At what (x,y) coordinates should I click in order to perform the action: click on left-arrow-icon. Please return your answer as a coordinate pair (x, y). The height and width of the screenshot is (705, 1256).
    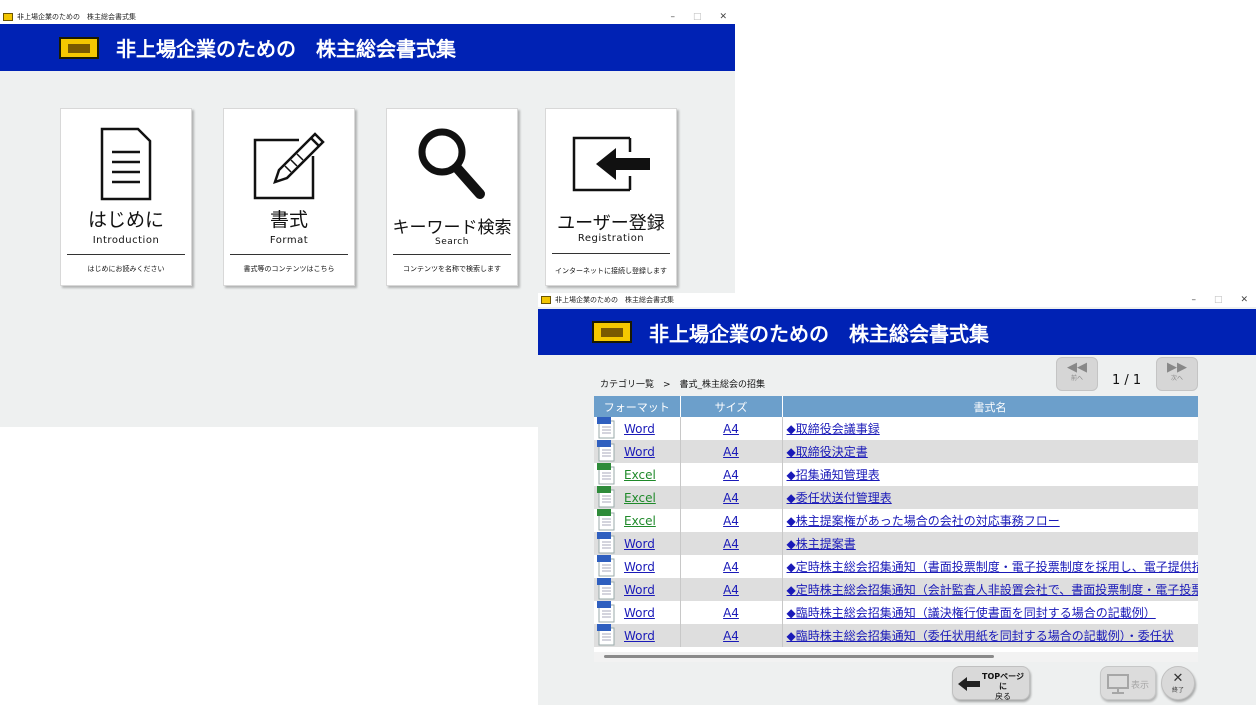
    Looking at the image, I should click on (969, 684).